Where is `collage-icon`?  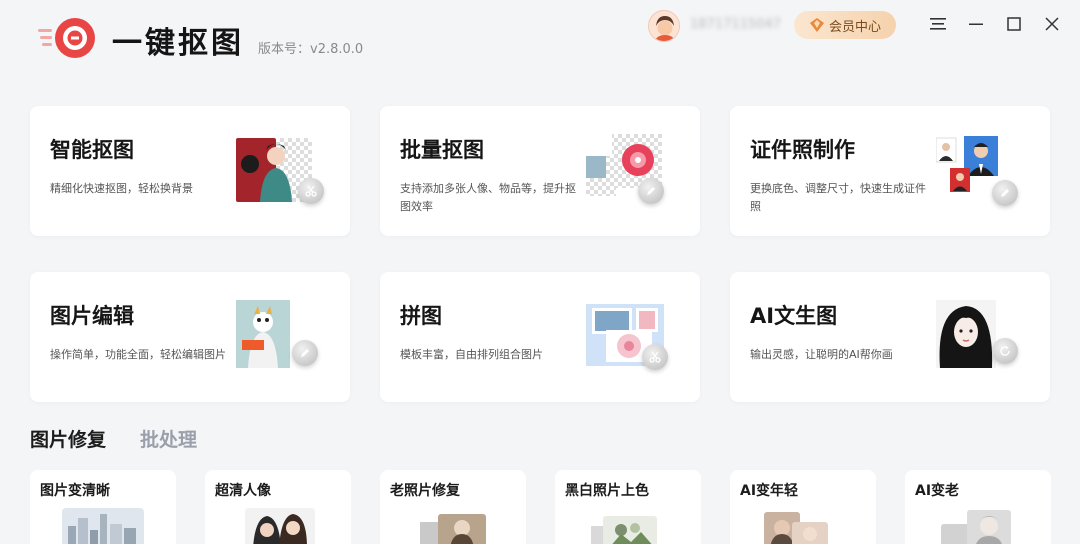 collage-icon is located at coordinates (625, 335).